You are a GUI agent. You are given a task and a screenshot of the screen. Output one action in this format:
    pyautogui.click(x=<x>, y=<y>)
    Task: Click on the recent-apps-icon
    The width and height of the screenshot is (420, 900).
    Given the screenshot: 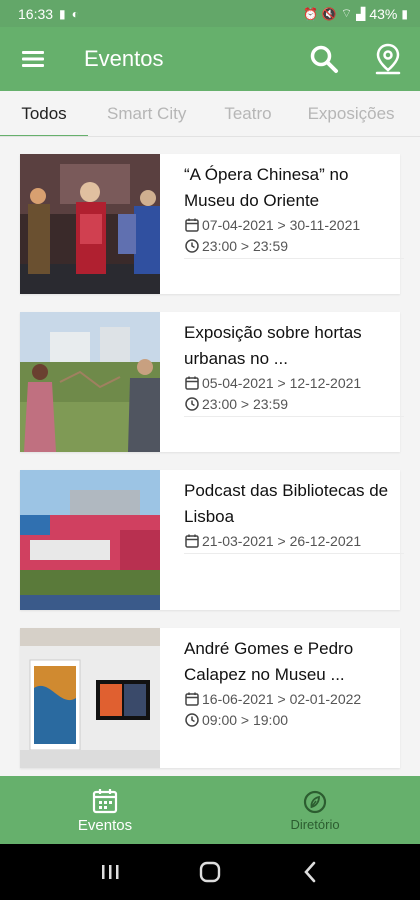 What is the action you would take?
    pyautogui.click(x=110, y=872)
    